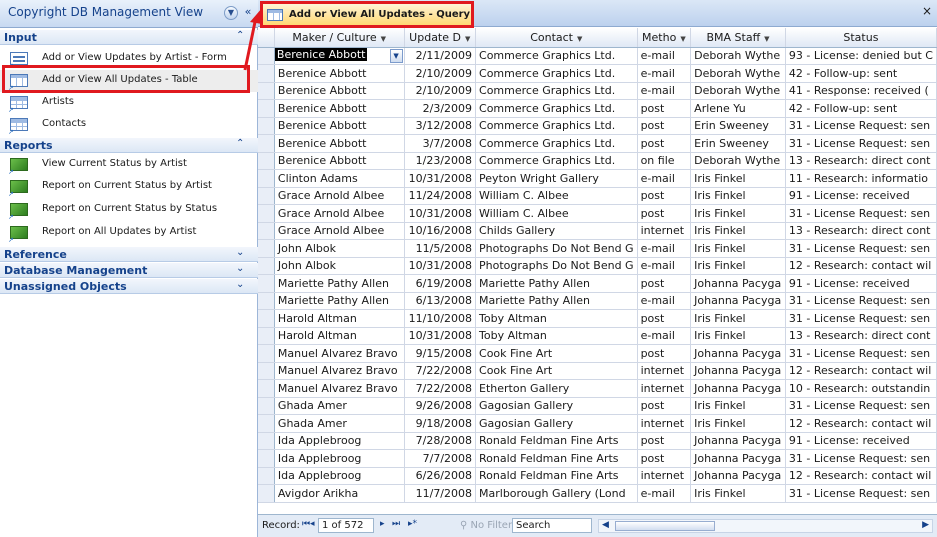 The width and height of the screenshot is (937, 537). Describe the element at coordinates (339, 318) in the screenshot. I see `table-cell: Harold Altman` at that location.